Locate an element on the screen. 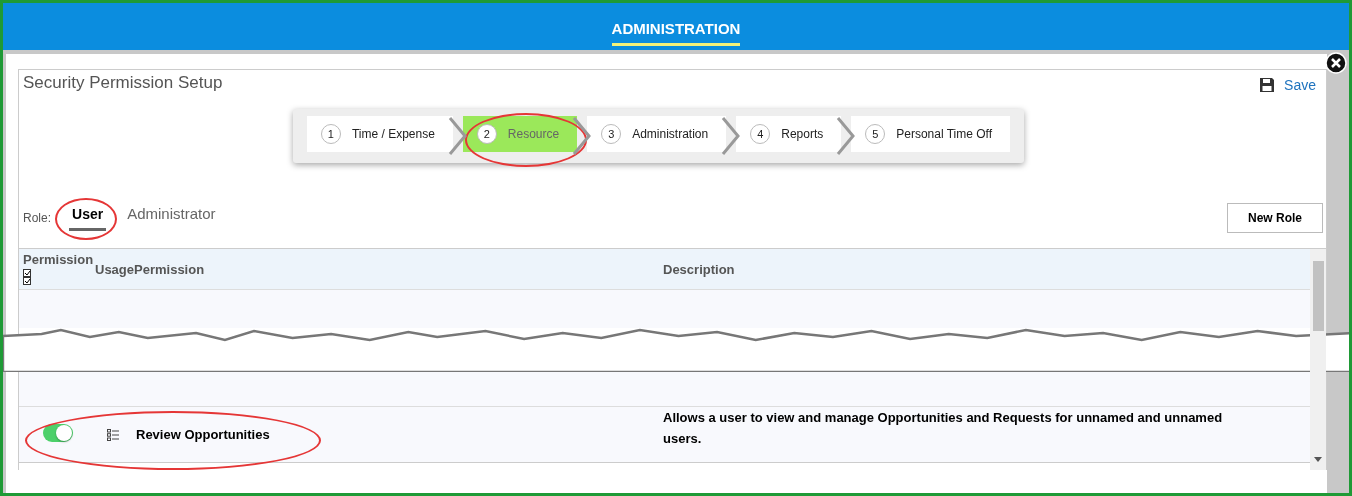 Image resolution: width=1352 pixels, height=496 pixels. wizard-step: 1 Time / Expense is located at coordinates (379, 134).